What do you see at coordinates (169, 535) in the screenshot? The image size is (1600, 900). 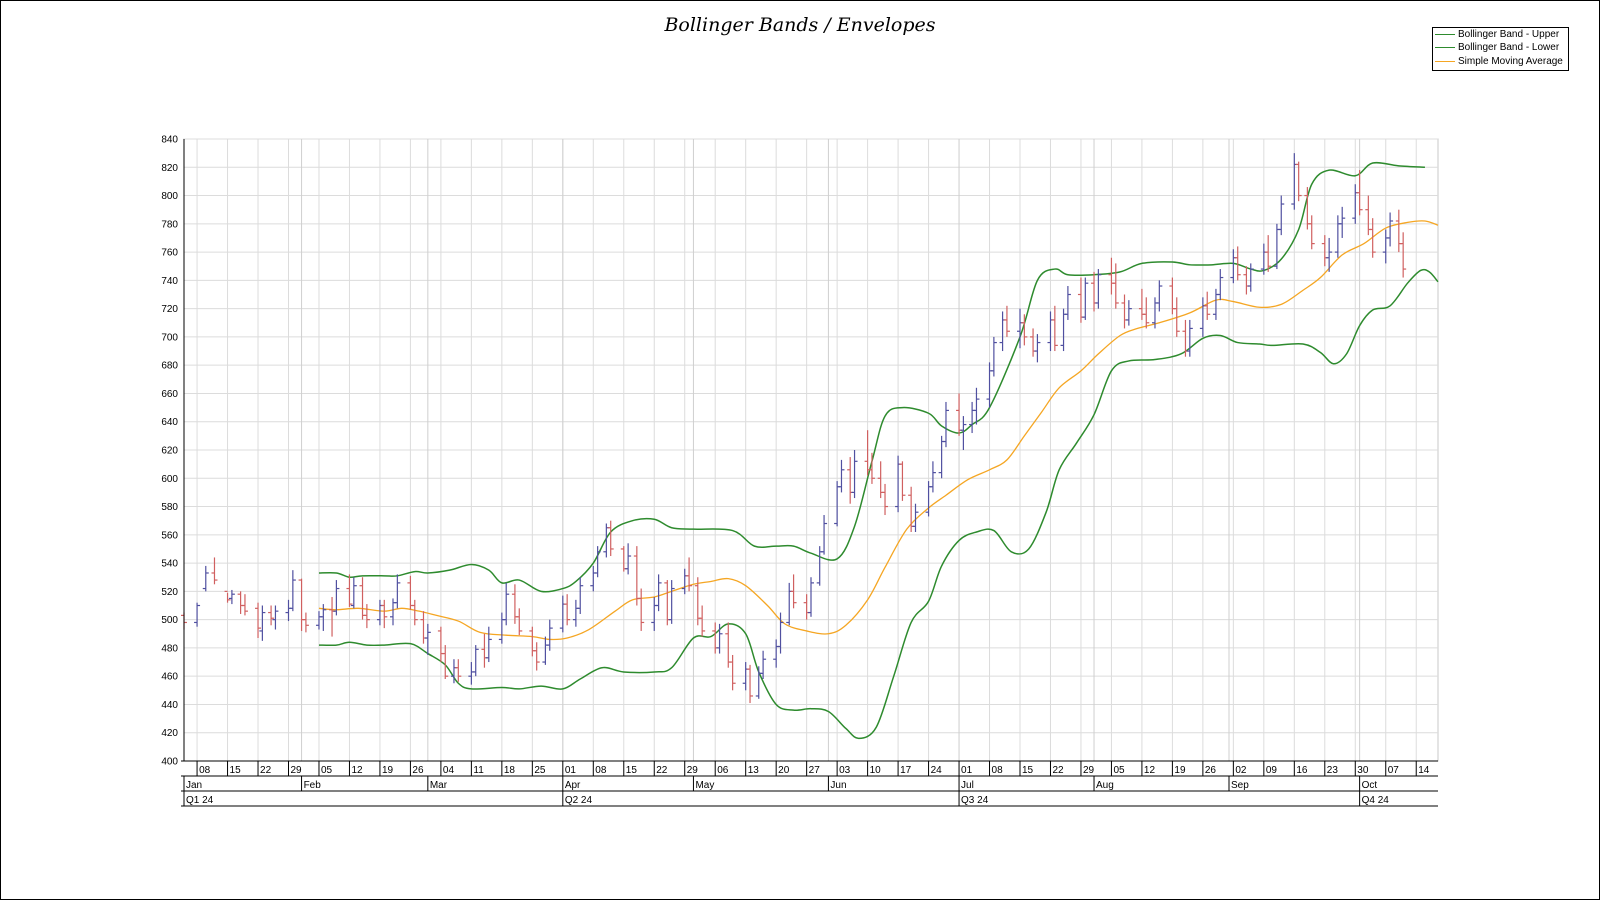 I see `y-tick-label: 560` at bounding box center [169, 535].